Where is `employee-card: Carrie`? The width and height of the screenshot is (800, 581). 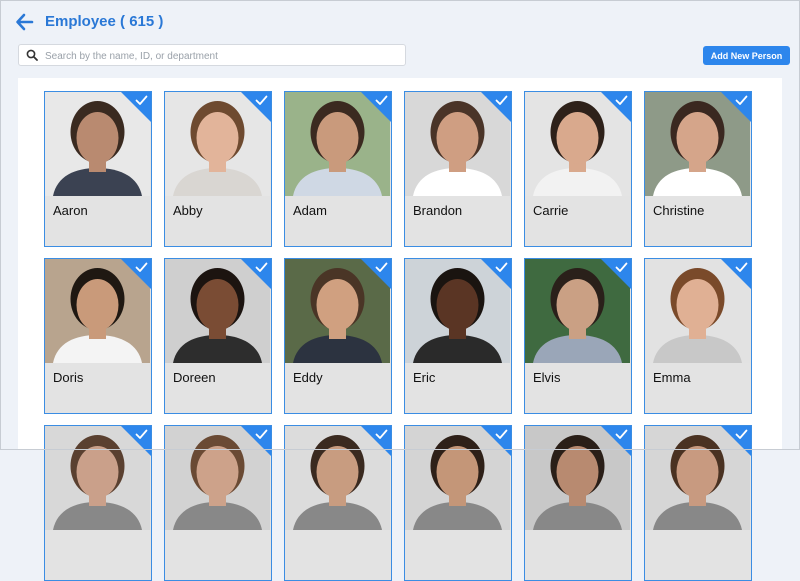 employee-card: Carrie is located at coordinates (578, 169).